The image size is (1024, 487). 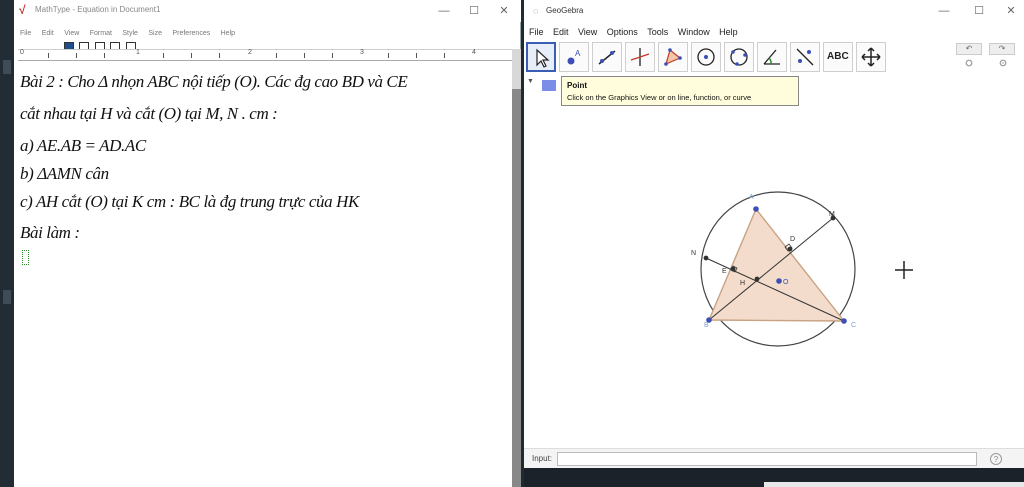 I want to click on perpendicular-tool-button, so click(x=640, y=57).